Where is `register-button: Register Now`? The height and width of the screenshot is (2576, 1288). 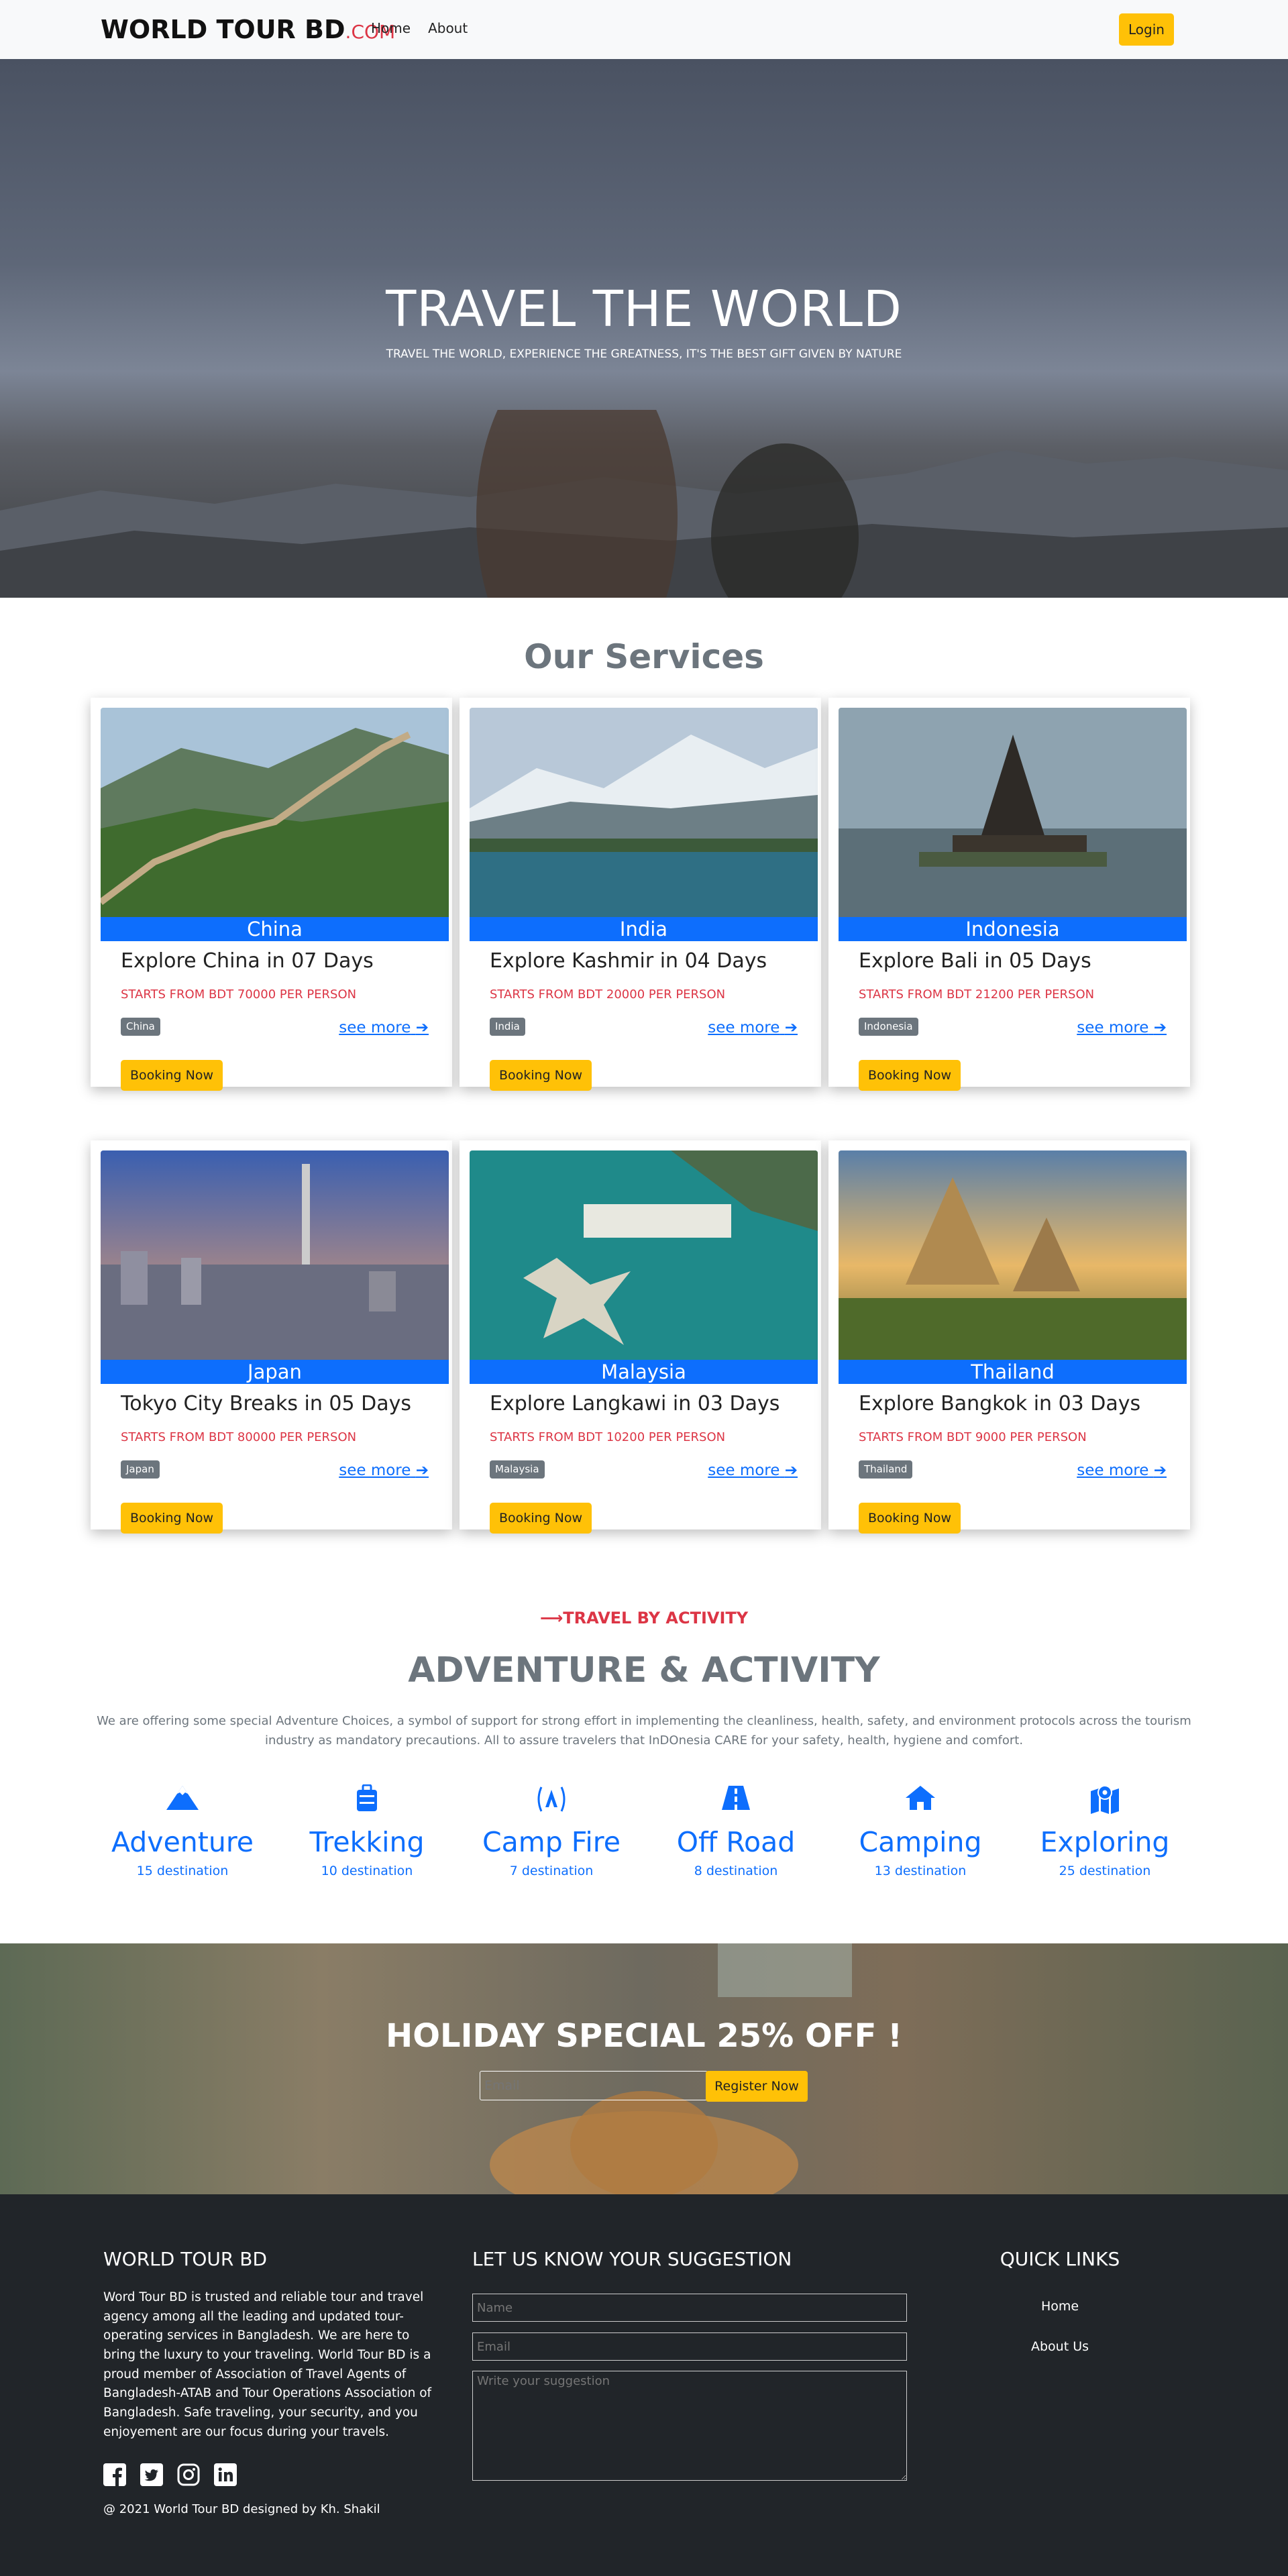 register-button: Register Now is located at coordinates (757, 2086).